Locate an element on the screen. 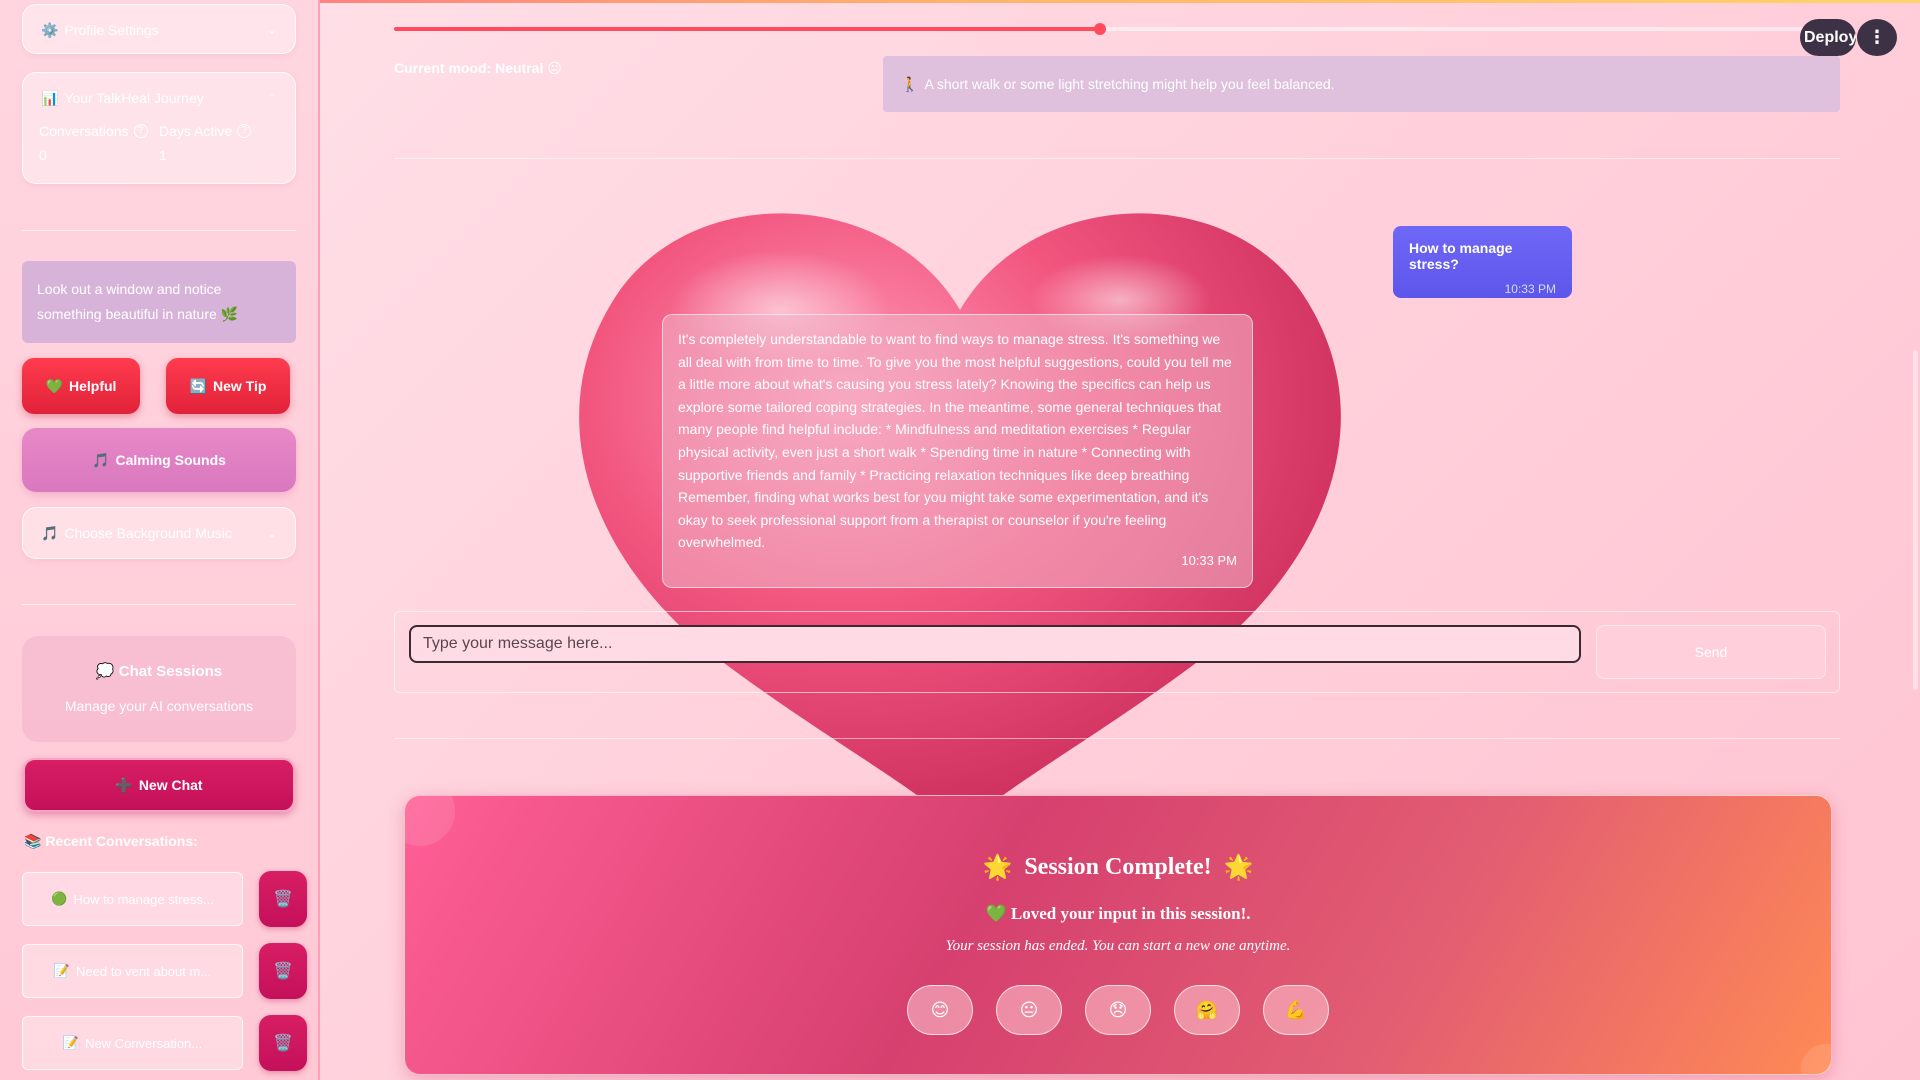 This screenshot has height=1080, width=1920. session-feedback-message: 💚 Loved your input in this session!. is located at coordinates (1118, 914).